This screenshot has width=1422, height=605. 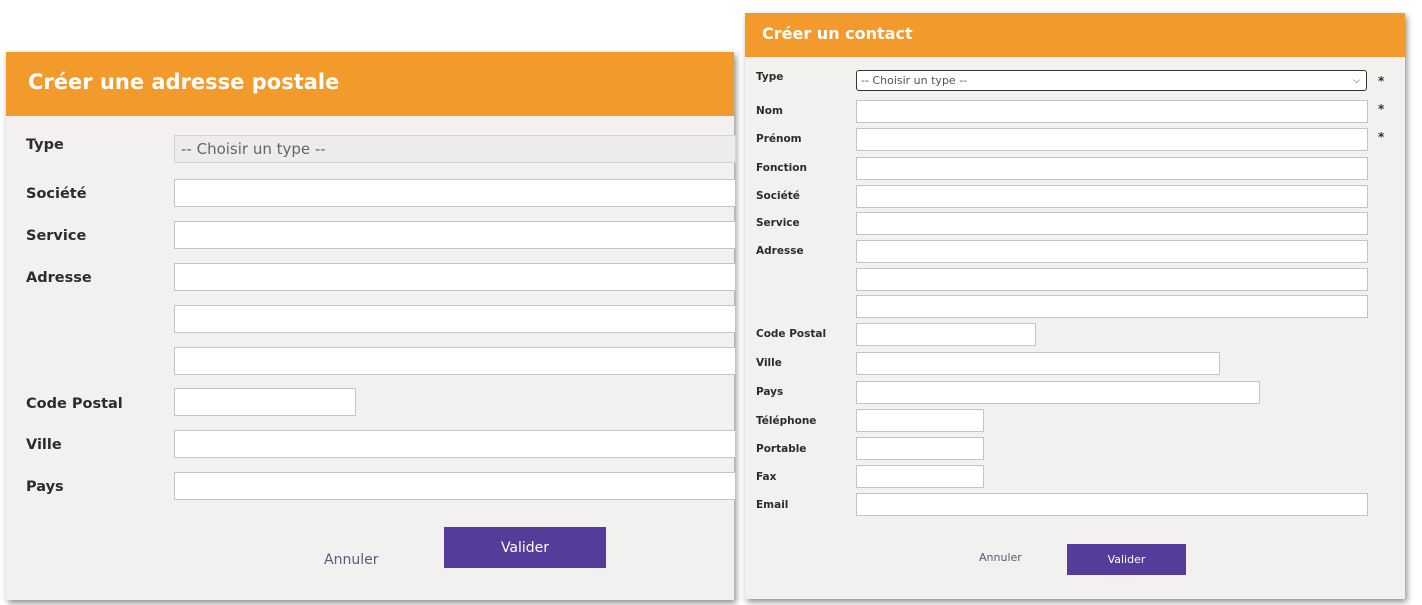 What do you see at coordinates (778, 223) in the screenshot?
I see `contact-service-label: Service` at bounding box center [778, 223].